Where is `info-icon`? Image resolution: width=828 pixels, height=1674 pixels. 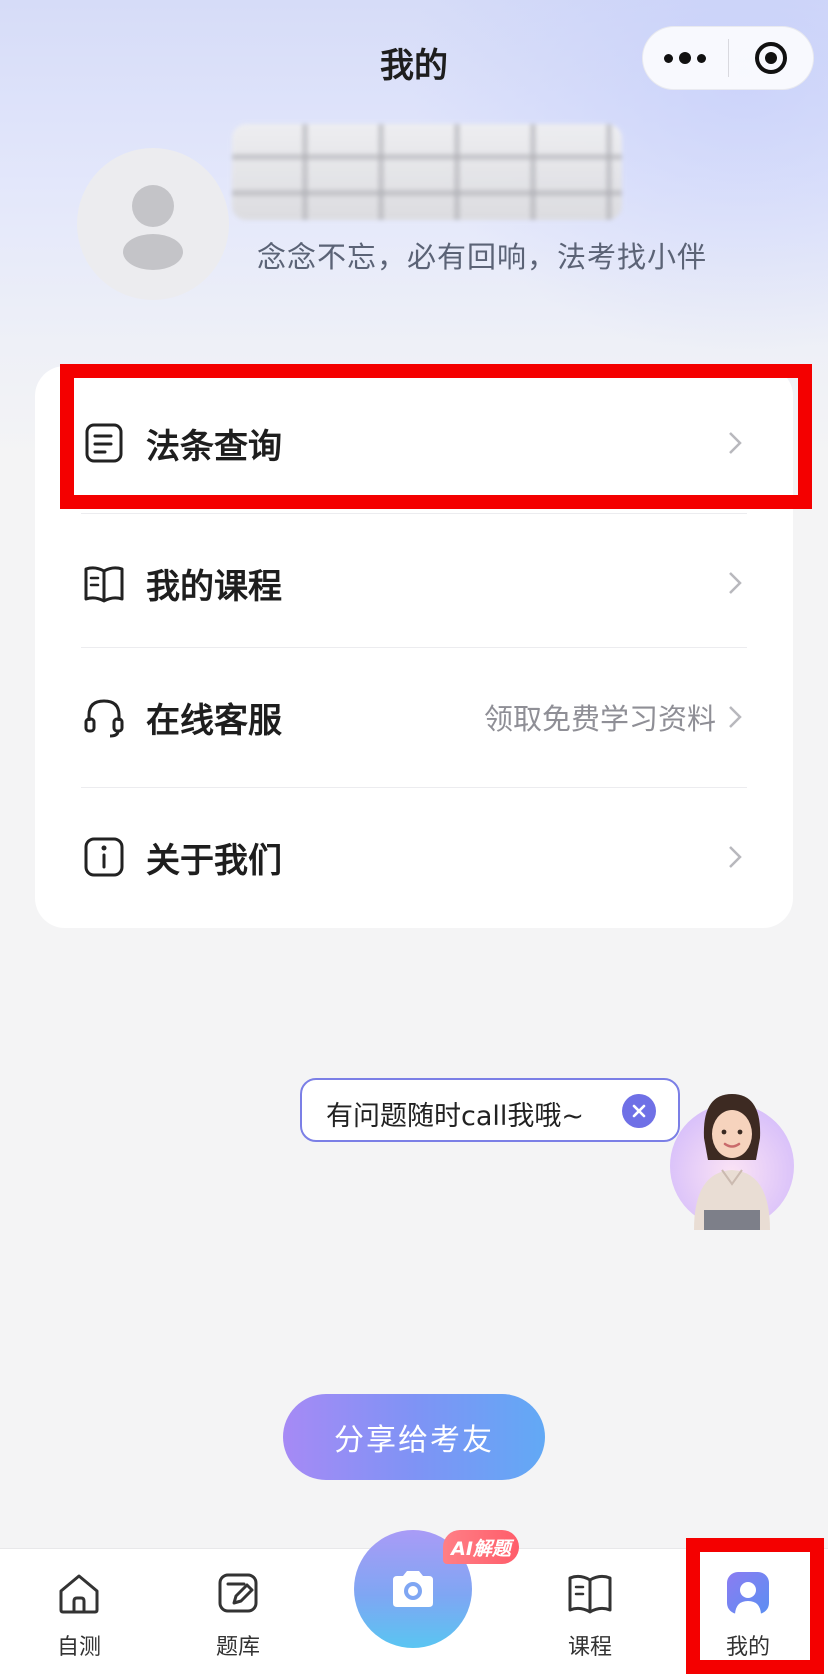
info-icon is located at coordinates (104, 857).